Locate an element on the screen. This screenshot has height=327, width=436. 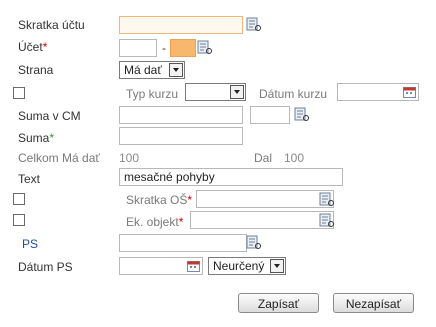
ek-objekt-input is located at coordinates (262, 220).